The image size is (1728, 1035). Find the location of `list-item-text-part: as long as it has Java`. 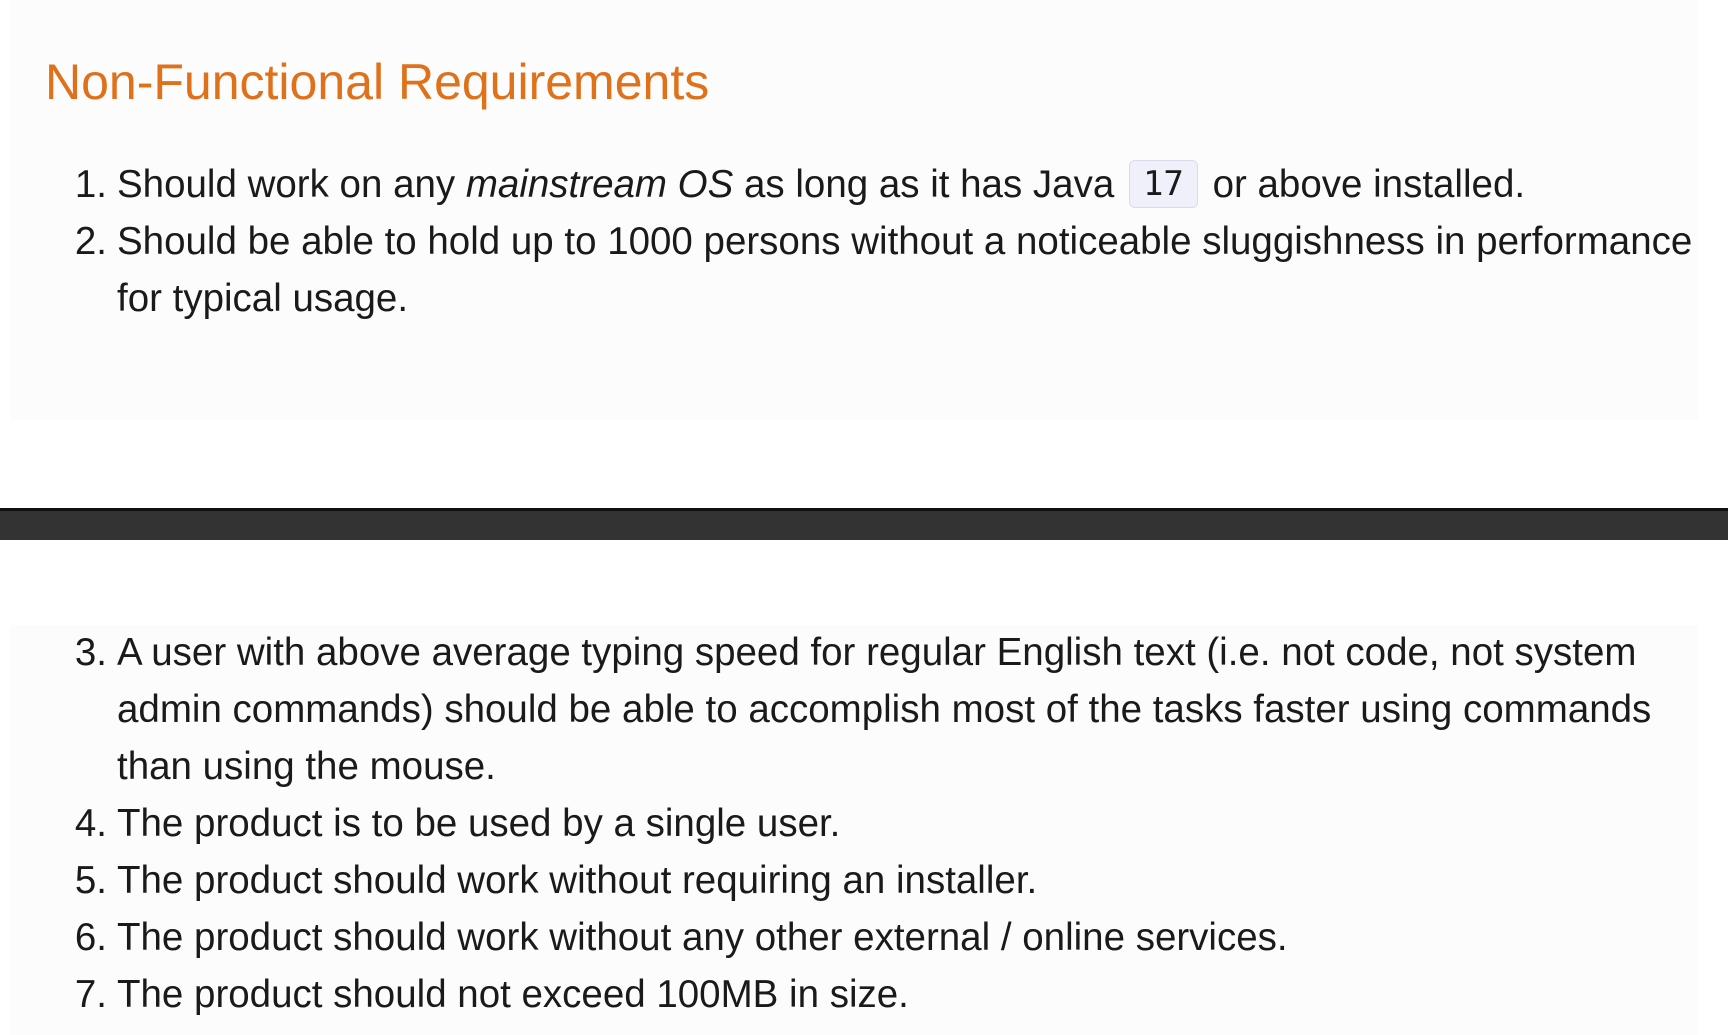

list-item-text-part: as long as it has Java is located at coordinates (929, 184).